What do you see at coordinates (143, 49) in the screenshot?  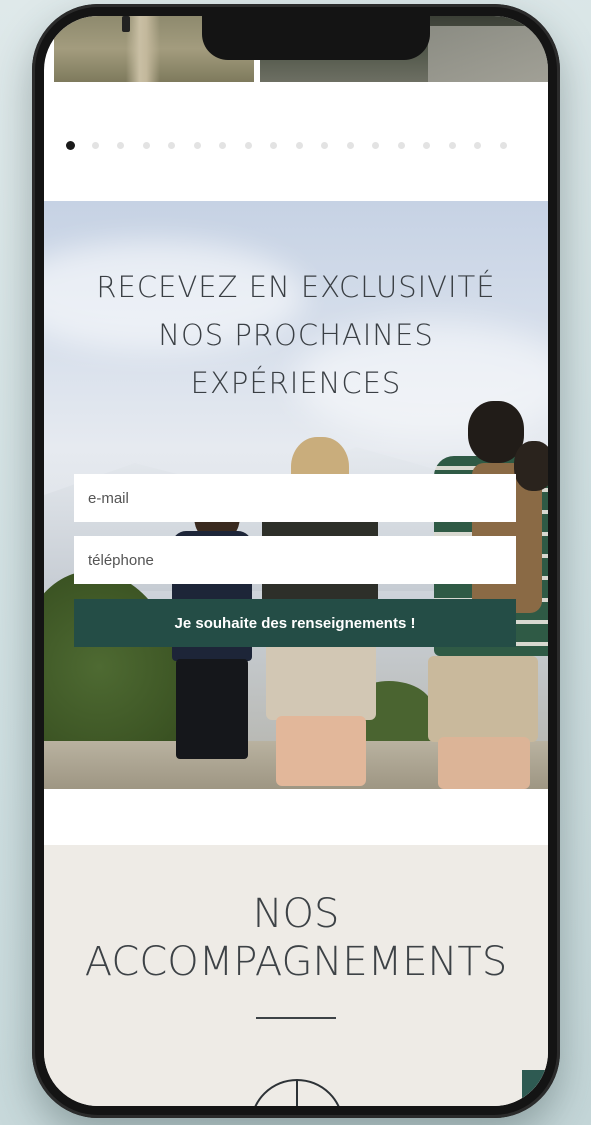 I see `trail-path` at bounding box center [143, 49].